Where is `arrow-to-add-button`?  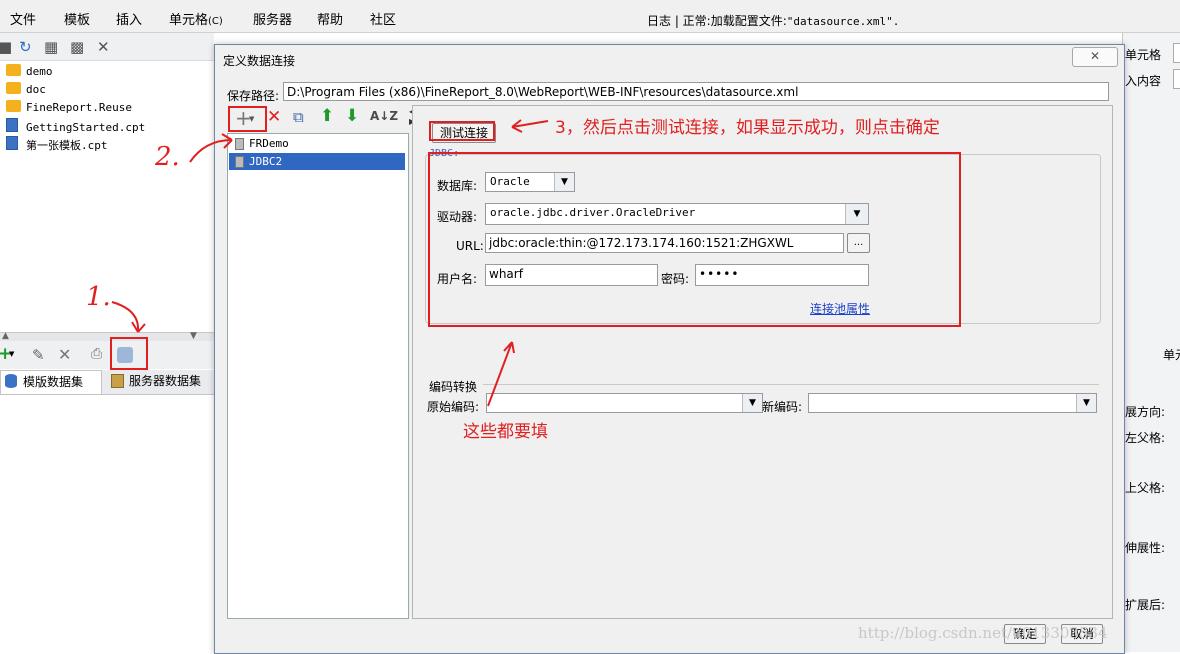
arrow-to-add-button is located at coordinates (211, 151).